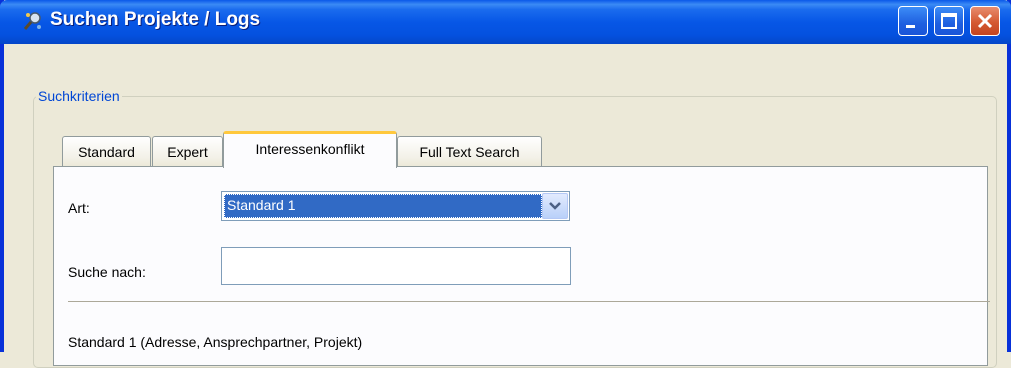  I want to click on close-icon, so click(985, 21).